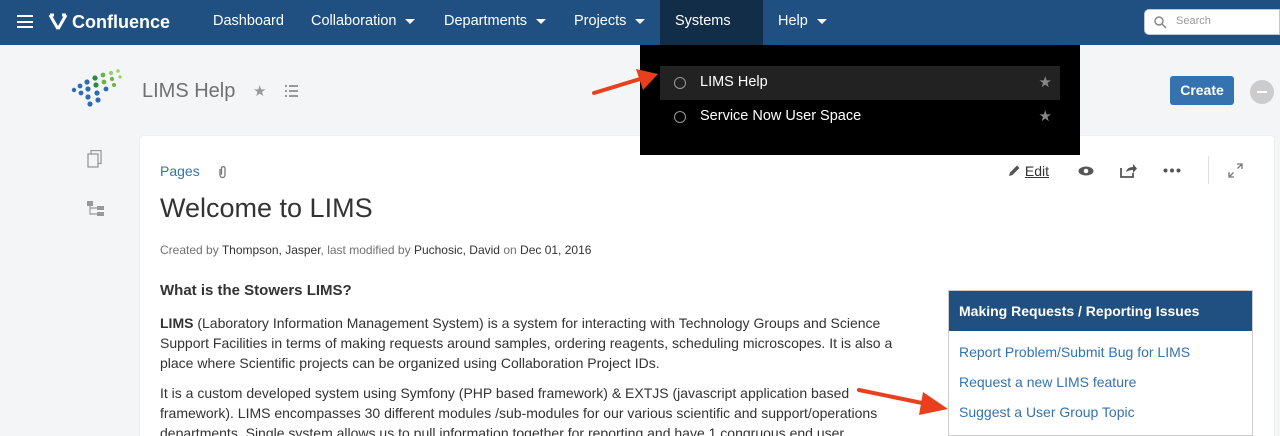  What do you see at coordinates (1047, 382) in the screenshot?
I see `request-feature-link: Request a new LIMS feature` at bounding box center [1047, 382].